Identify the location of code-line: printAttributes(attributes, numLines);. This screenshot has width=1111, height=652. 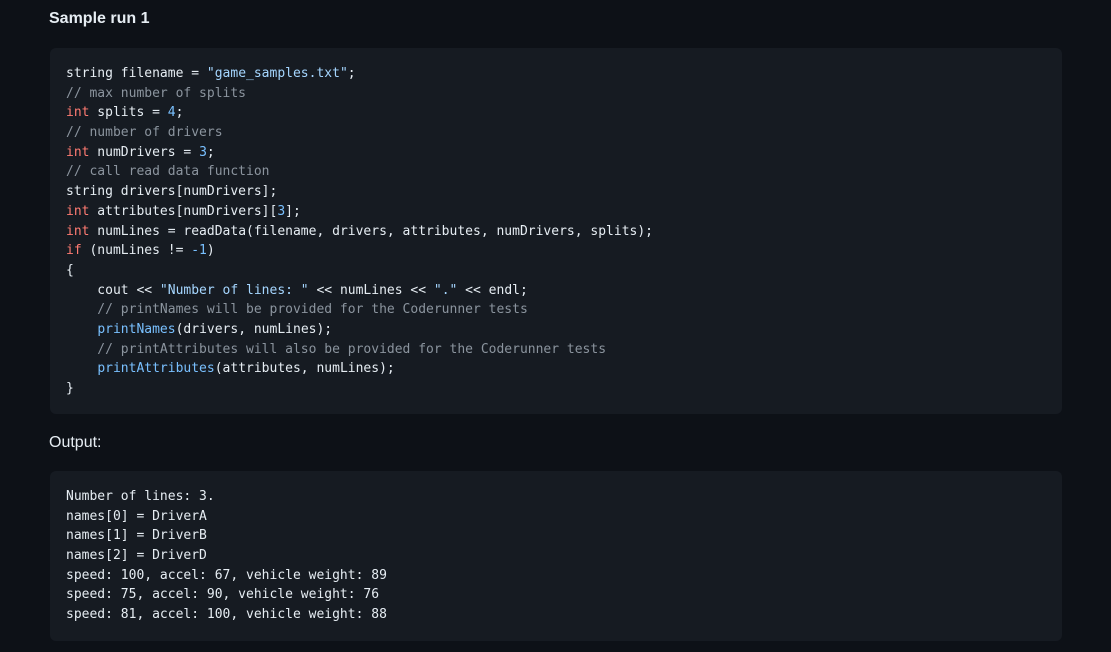
(556, 369).